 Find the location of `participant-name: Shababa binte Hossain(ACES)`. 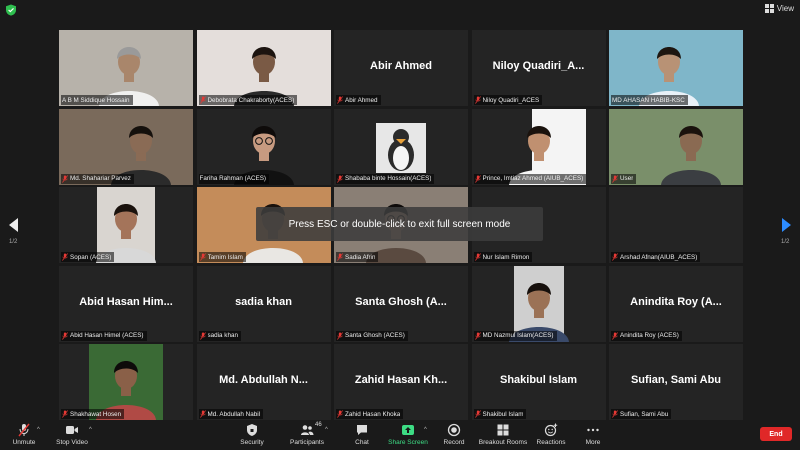

participant-name: Shababa binte Hossain(ACES) is located at coordinates (388, 178).